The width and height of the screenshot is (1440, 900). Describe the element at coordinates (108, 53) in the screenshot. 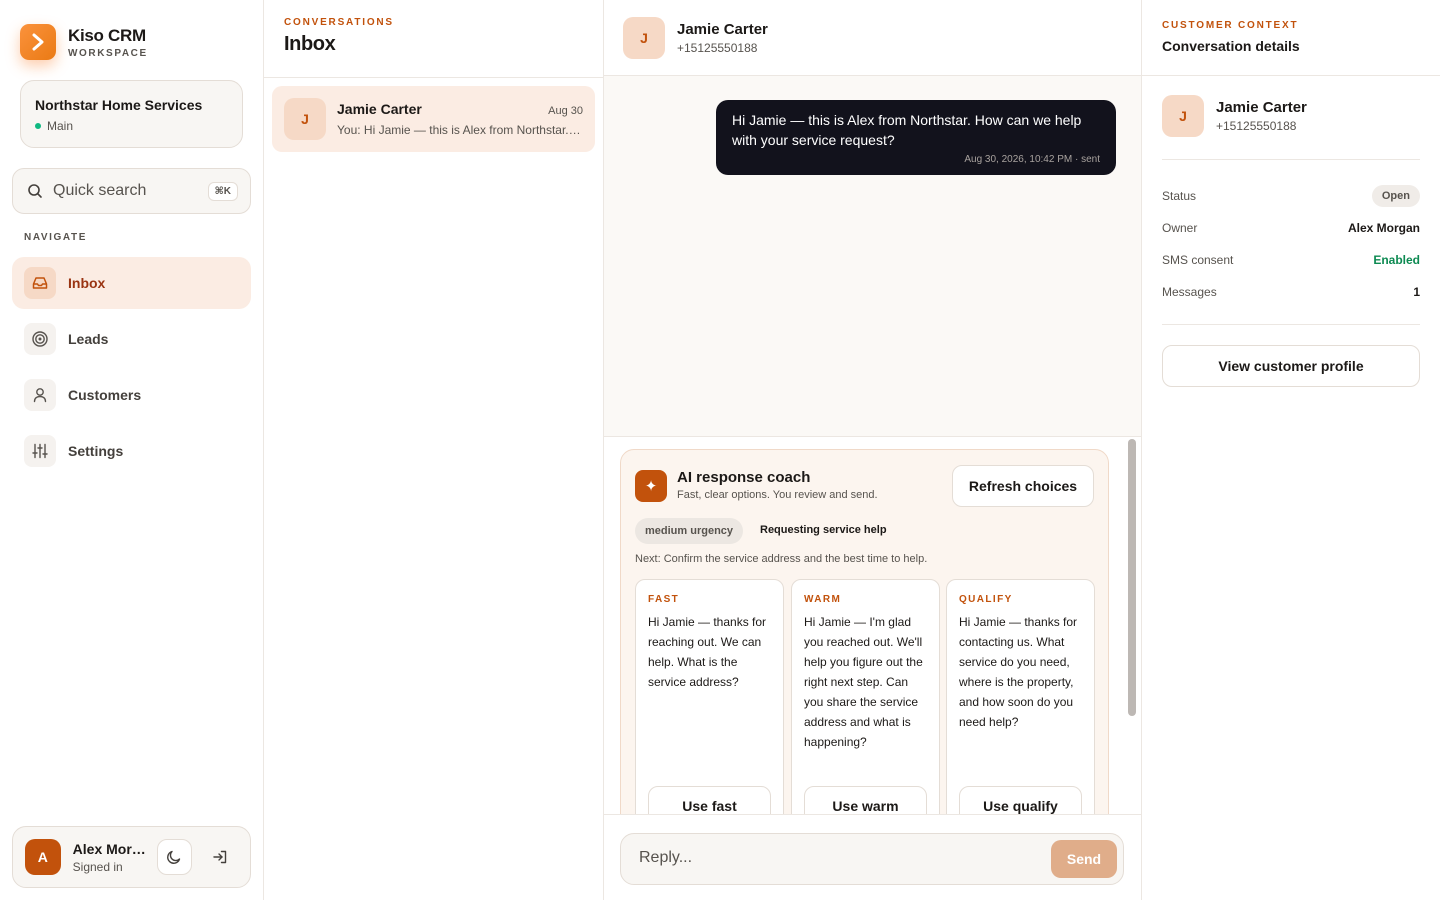

I see `brand-subtitle: WORKSPACE` at that location.